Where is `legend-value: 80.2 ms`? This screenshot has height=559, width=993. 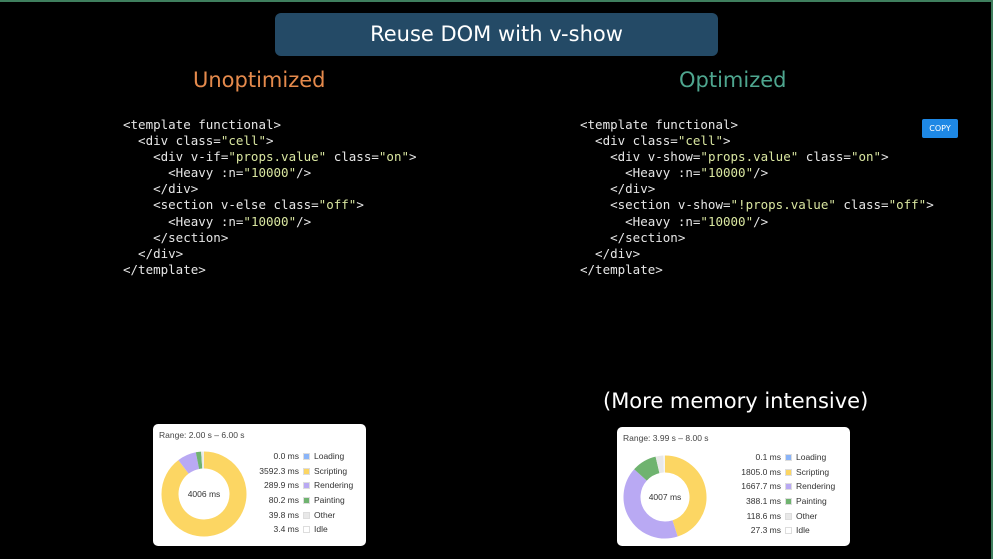 legend-value: 80.2 ms is located at coordinates (283, 500).